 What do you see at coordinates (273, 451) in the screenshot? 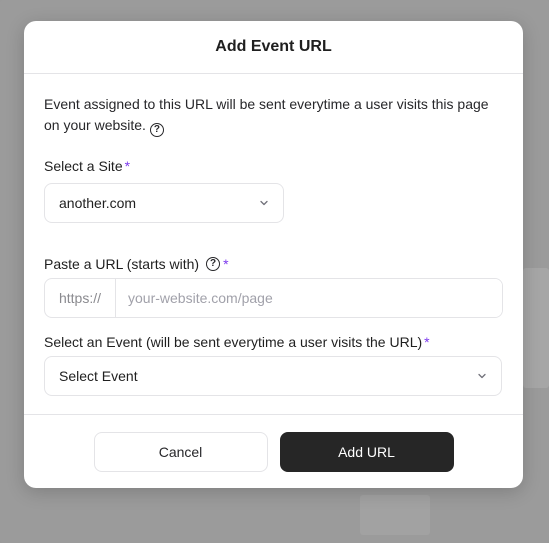
I see `dialog-footer: Cancel Add URL` at bounding box center [273, 451].